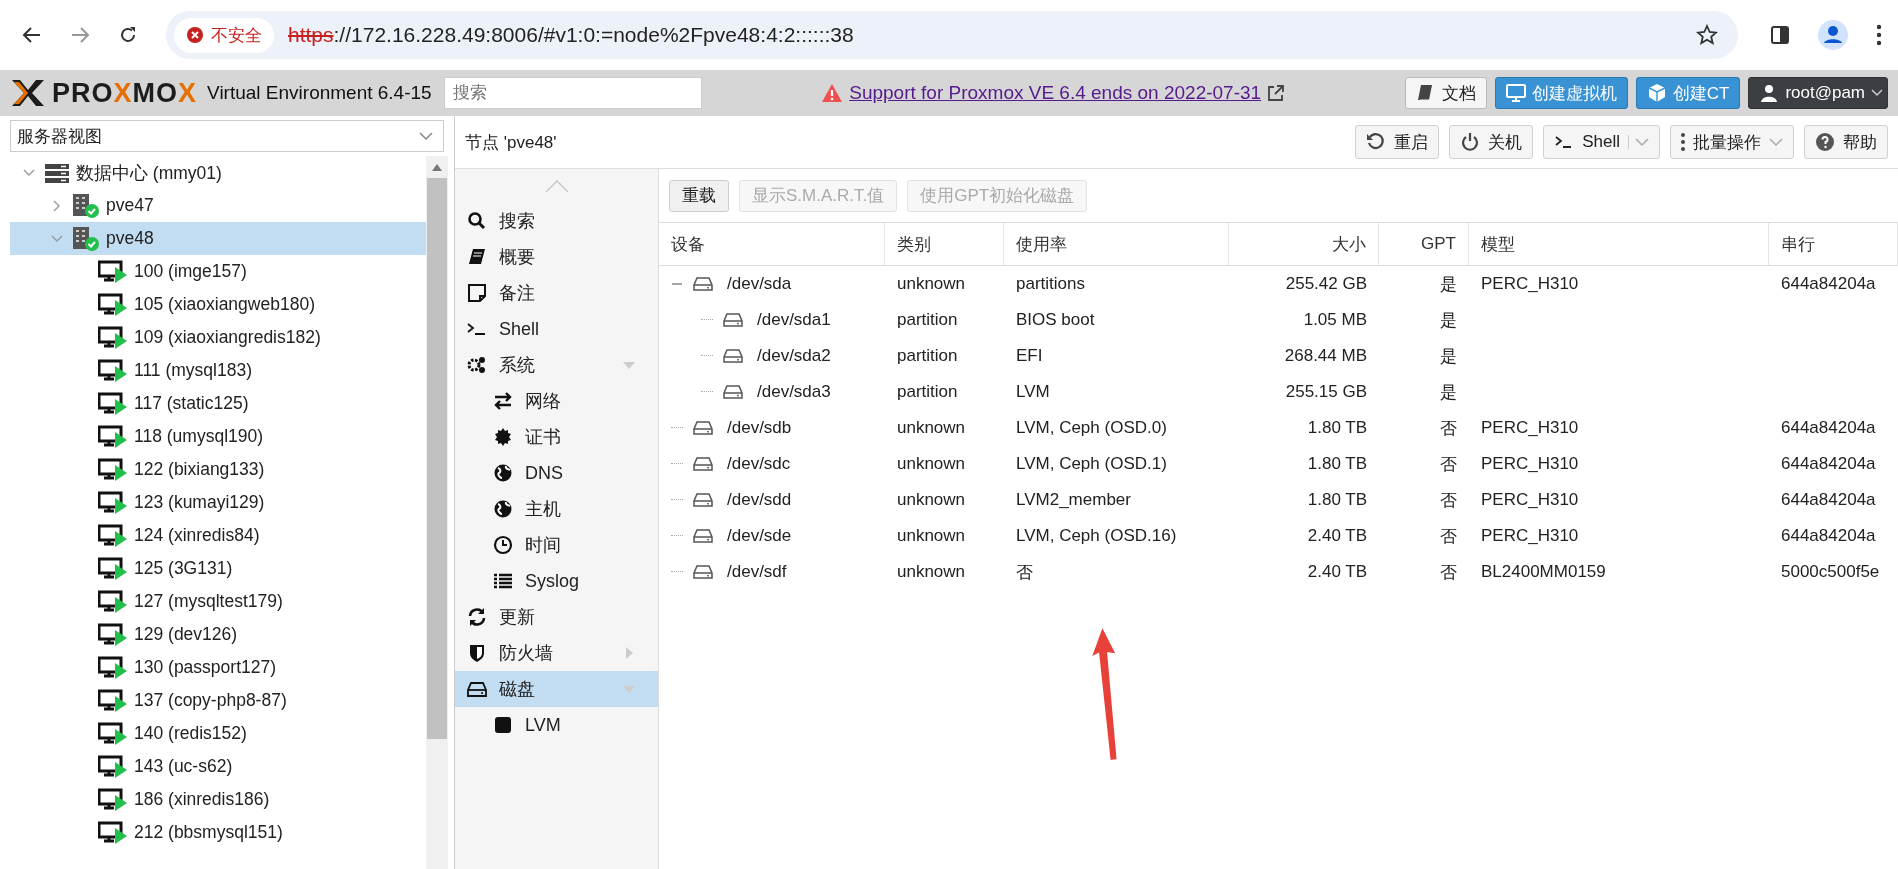 The image size is (1898, 869). Describe the element at coordinates (477, 653) in the screenshot. I see `shield-icon` at that location.